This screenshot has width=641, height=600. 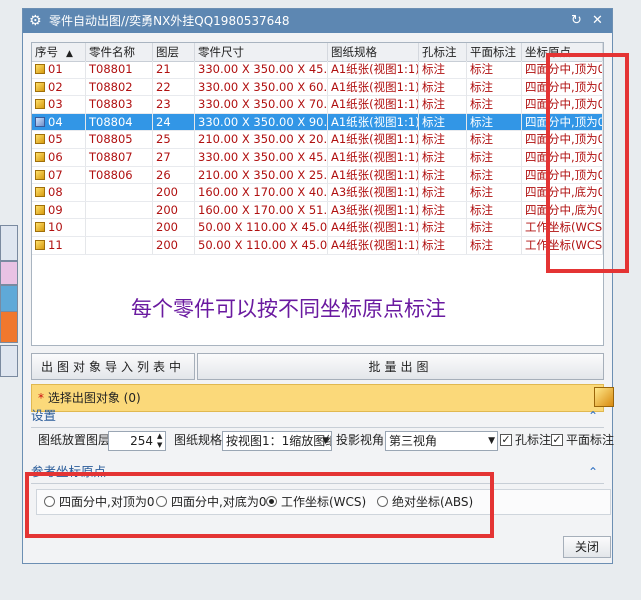 What do you see at coordinates (443, 52) in the screenshot?
I see `column-header: 孔标注` at bounding box center [443, 52].